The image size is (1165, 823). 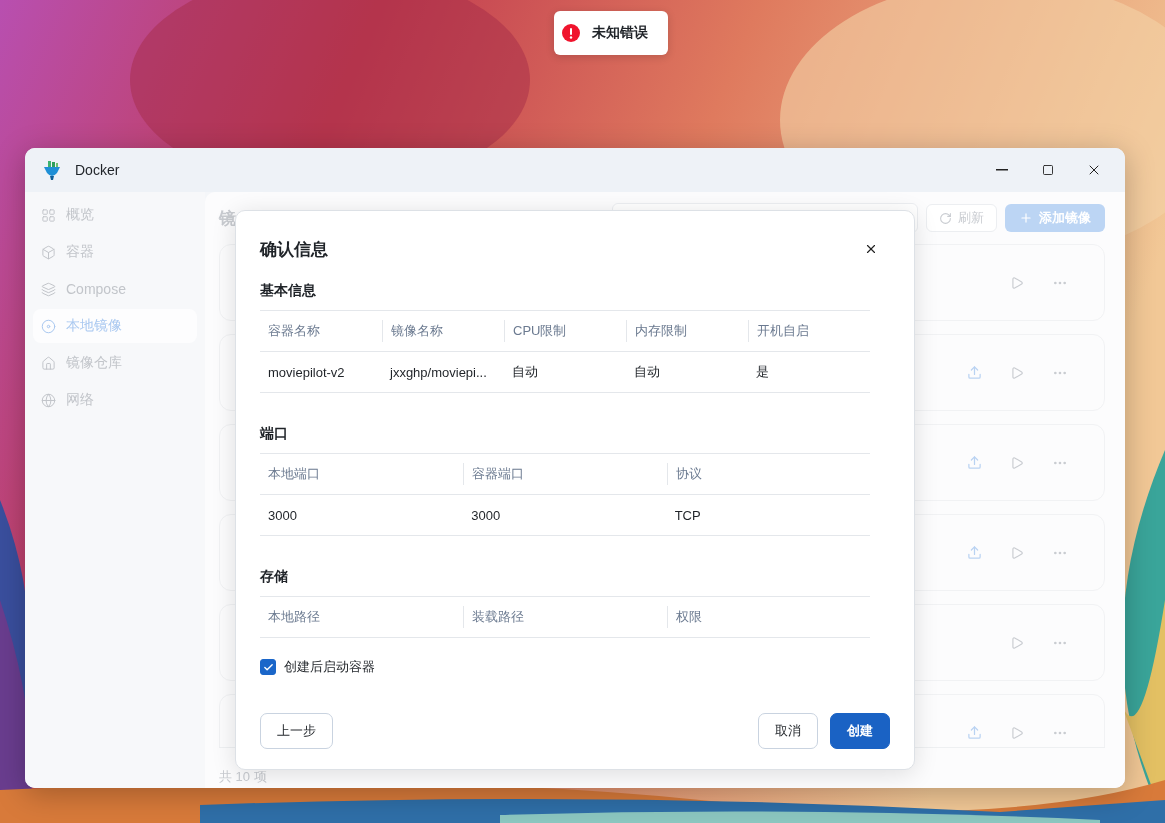 What do you see at coordinates (945, 218) in the screenshot?
I see `refresh-icon` at bounding box center [945, 218].